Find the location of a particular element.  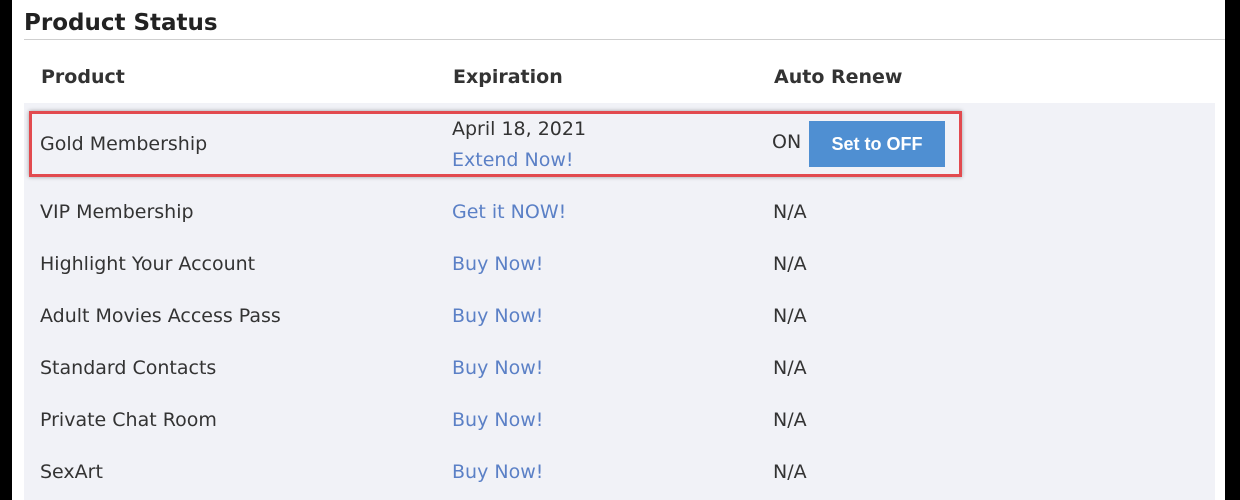

row-vip-product: VIP Membership is located at coordinates (117, 212).